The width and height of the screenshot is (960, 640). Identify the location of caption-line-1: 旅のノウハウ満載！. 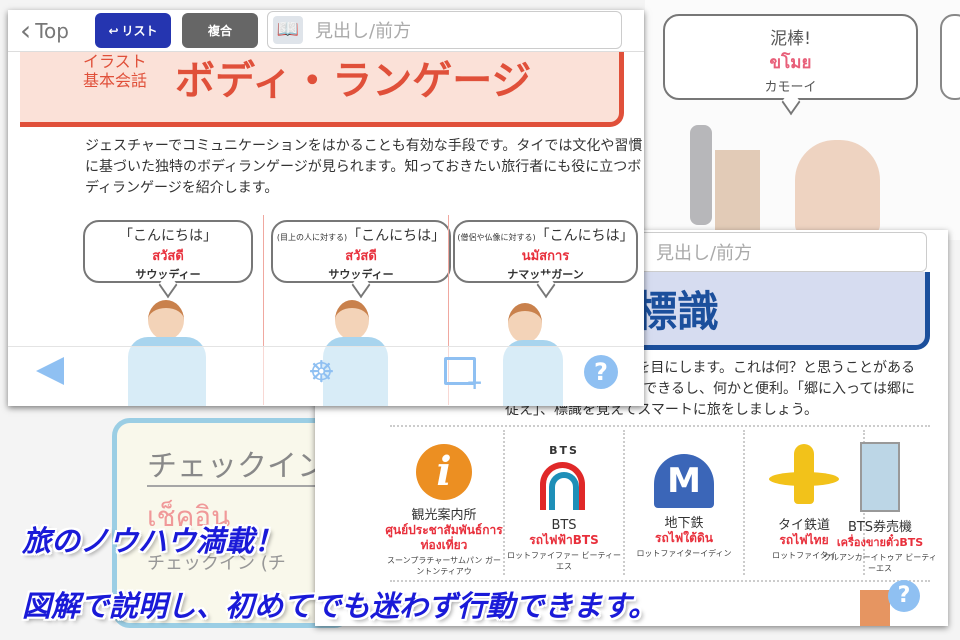
(153, 541).